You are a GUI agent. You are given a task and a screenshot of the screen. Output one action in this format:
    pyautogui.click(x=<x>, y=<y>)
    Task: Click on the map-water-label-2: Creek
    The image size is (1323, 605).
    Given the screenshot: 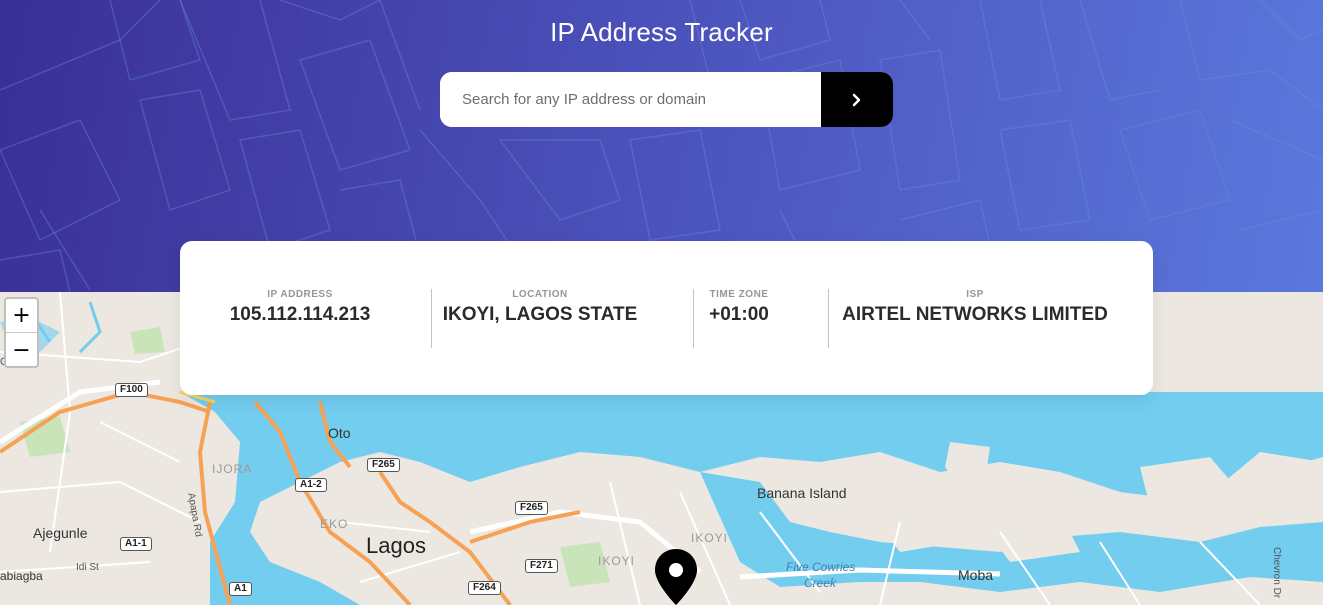 What is the action you would take?
    pyautogui.click(x=820, y=583)
    